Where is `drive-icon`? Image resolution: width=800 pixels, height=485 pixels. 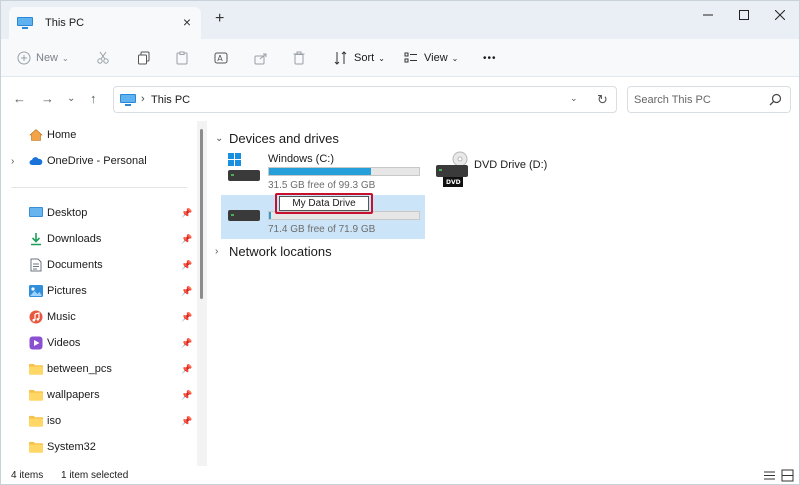
drive-icon is located at coordinates (244, 215).